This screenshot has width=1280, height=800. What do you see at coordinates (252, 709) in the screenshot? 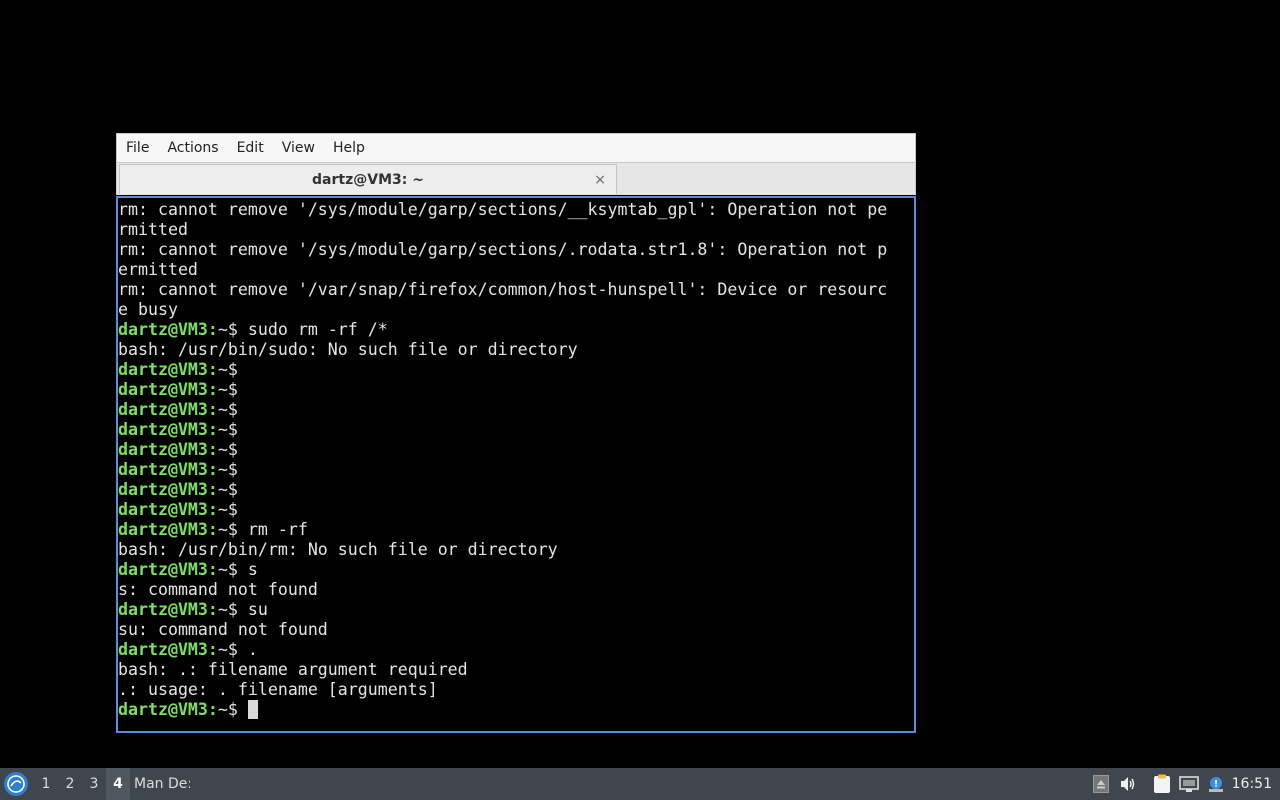
I see `text-cursor` at bounding box center [252, 709].